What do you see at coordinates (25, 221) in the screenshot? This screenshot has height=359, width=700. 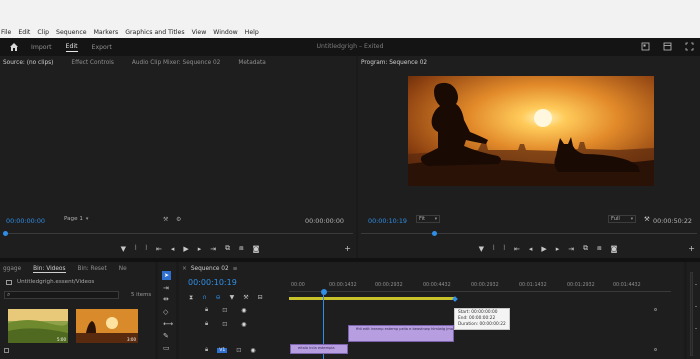 I see `source-timecode-left: 00:00:00:00` at bounding box center [25, 221].